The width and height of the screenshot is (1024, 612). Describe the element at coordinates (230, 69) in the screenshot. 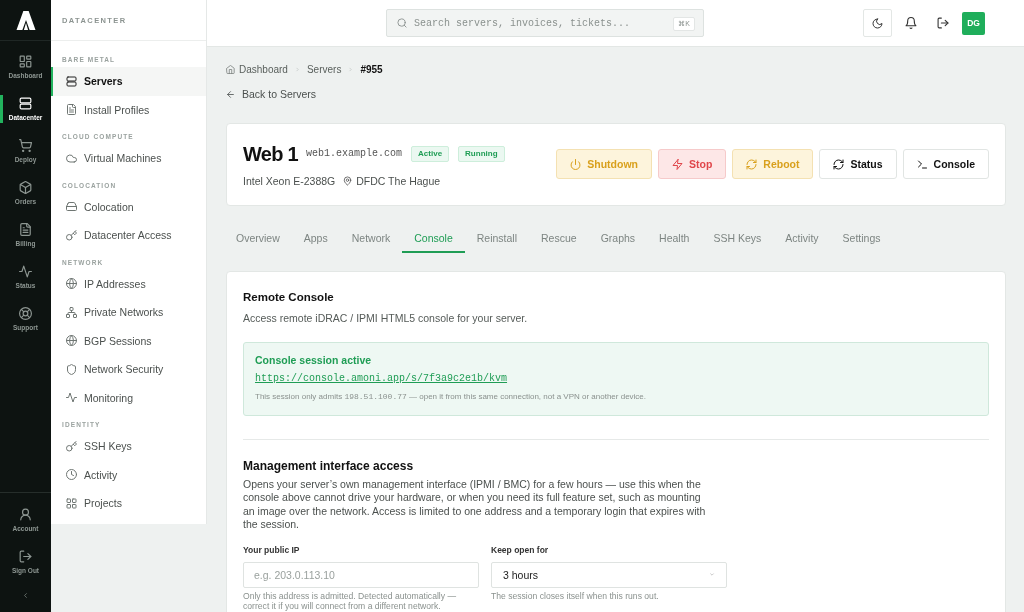

I see `home-icon` at that location.